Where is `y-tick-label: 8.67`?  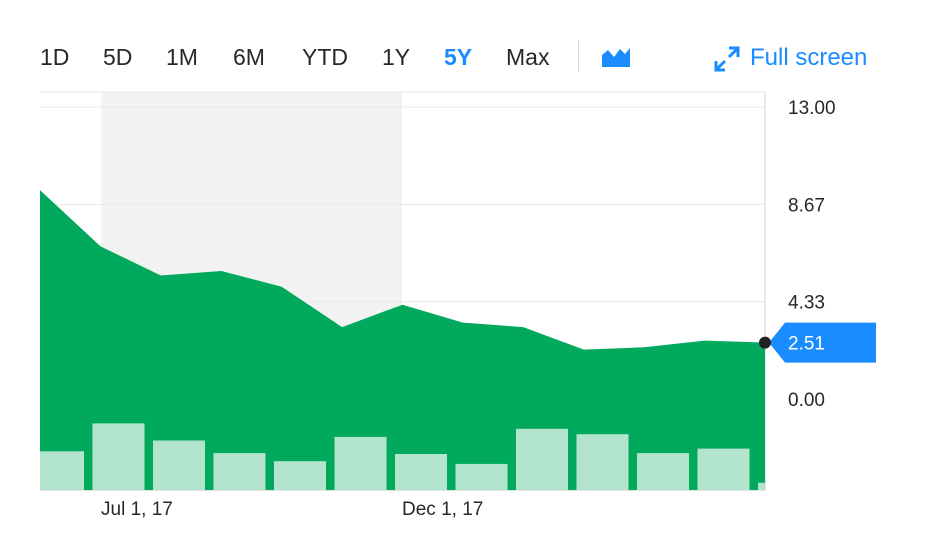
y-tick-label: 8.67 is located at coordinates (806, 205).